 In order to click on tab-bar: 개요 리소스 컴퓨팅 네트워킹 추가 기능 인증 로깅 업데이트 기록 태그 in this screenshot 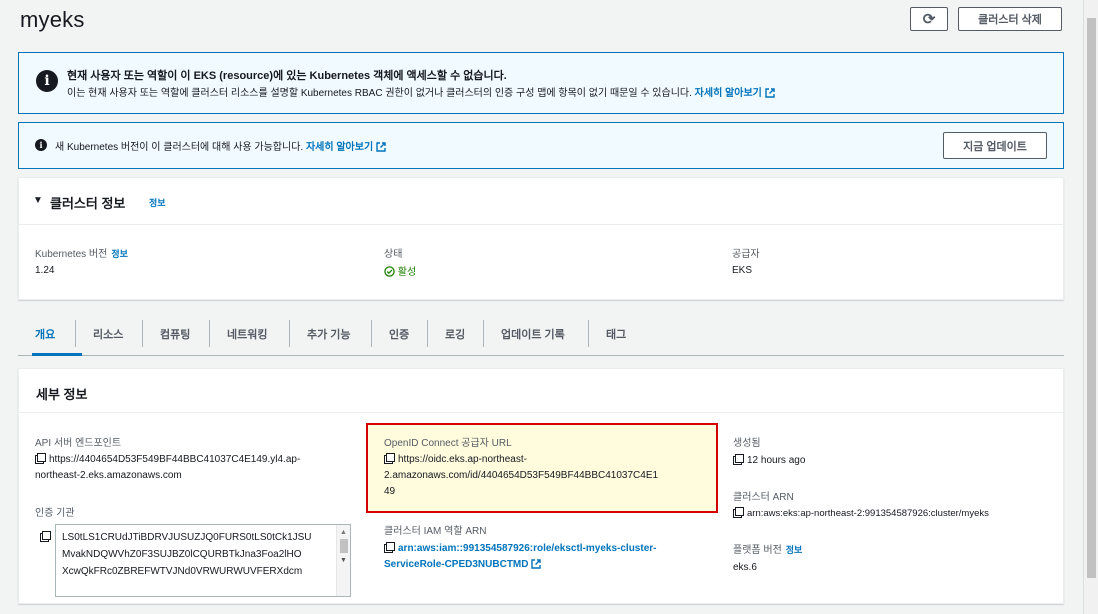, I will do `click(541, 334)`.